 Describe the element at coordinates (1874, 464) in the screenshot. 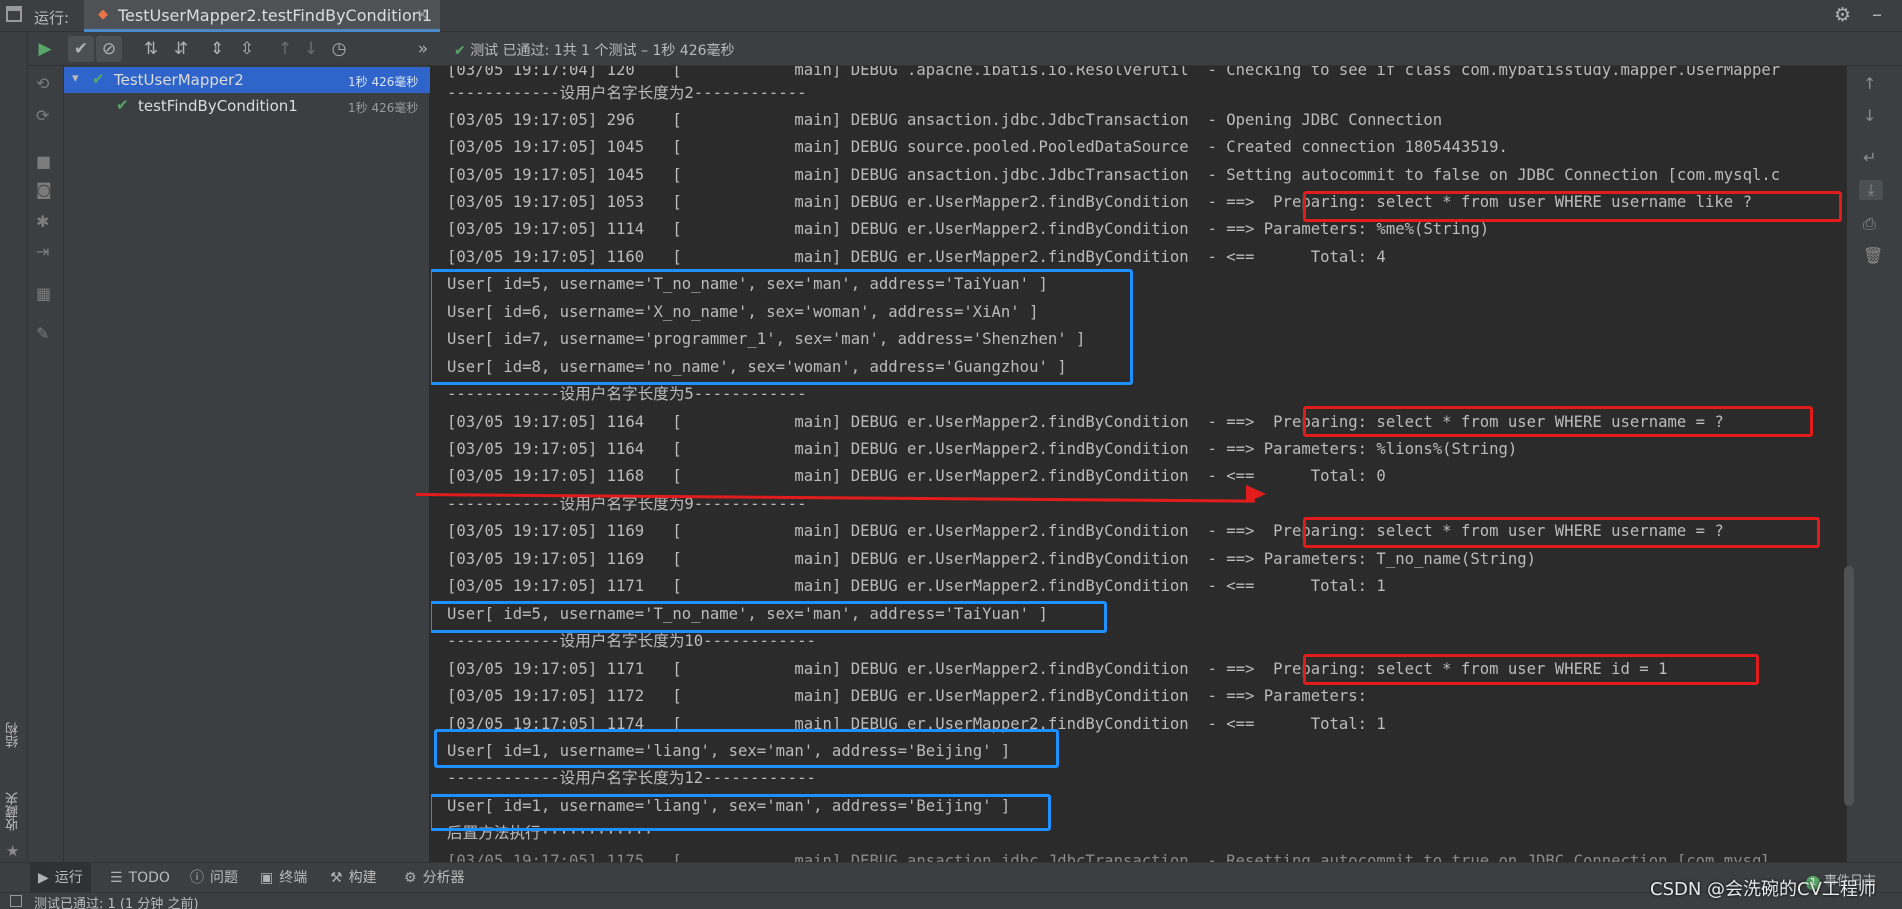

I see `console-side-toolbar: ↑ ↓ ↵ ⤓ ⎙ 🗑` at that location.